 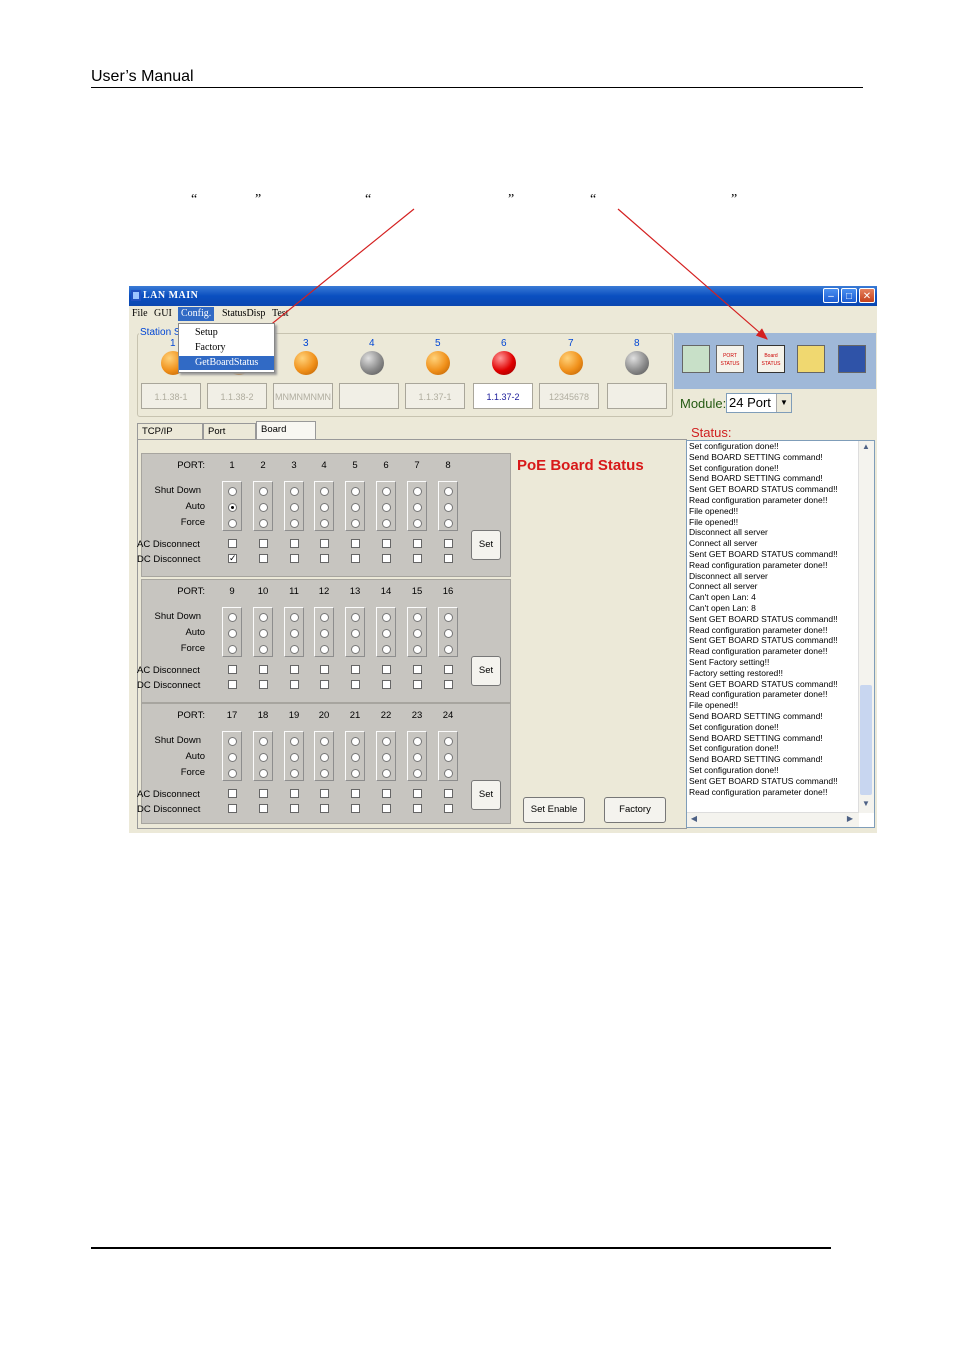 What do you see at coordinates (461, 1248) in the screenshot?
I see `footer-rule` at bounding box center [461, 1248].